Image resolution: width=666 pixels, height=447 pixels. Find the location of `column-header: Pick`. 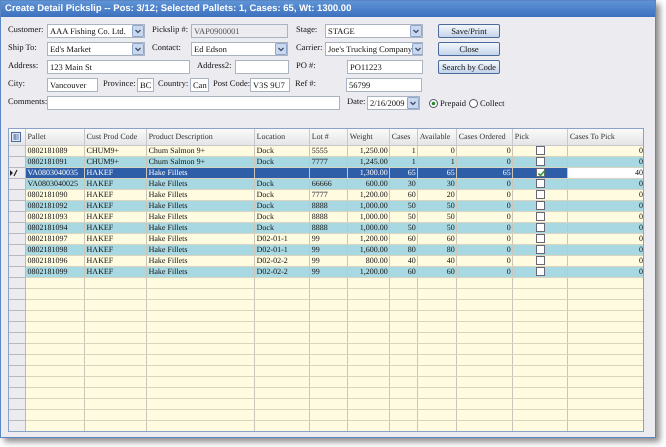

column-header: Pick is located at coordinates (540, 137).